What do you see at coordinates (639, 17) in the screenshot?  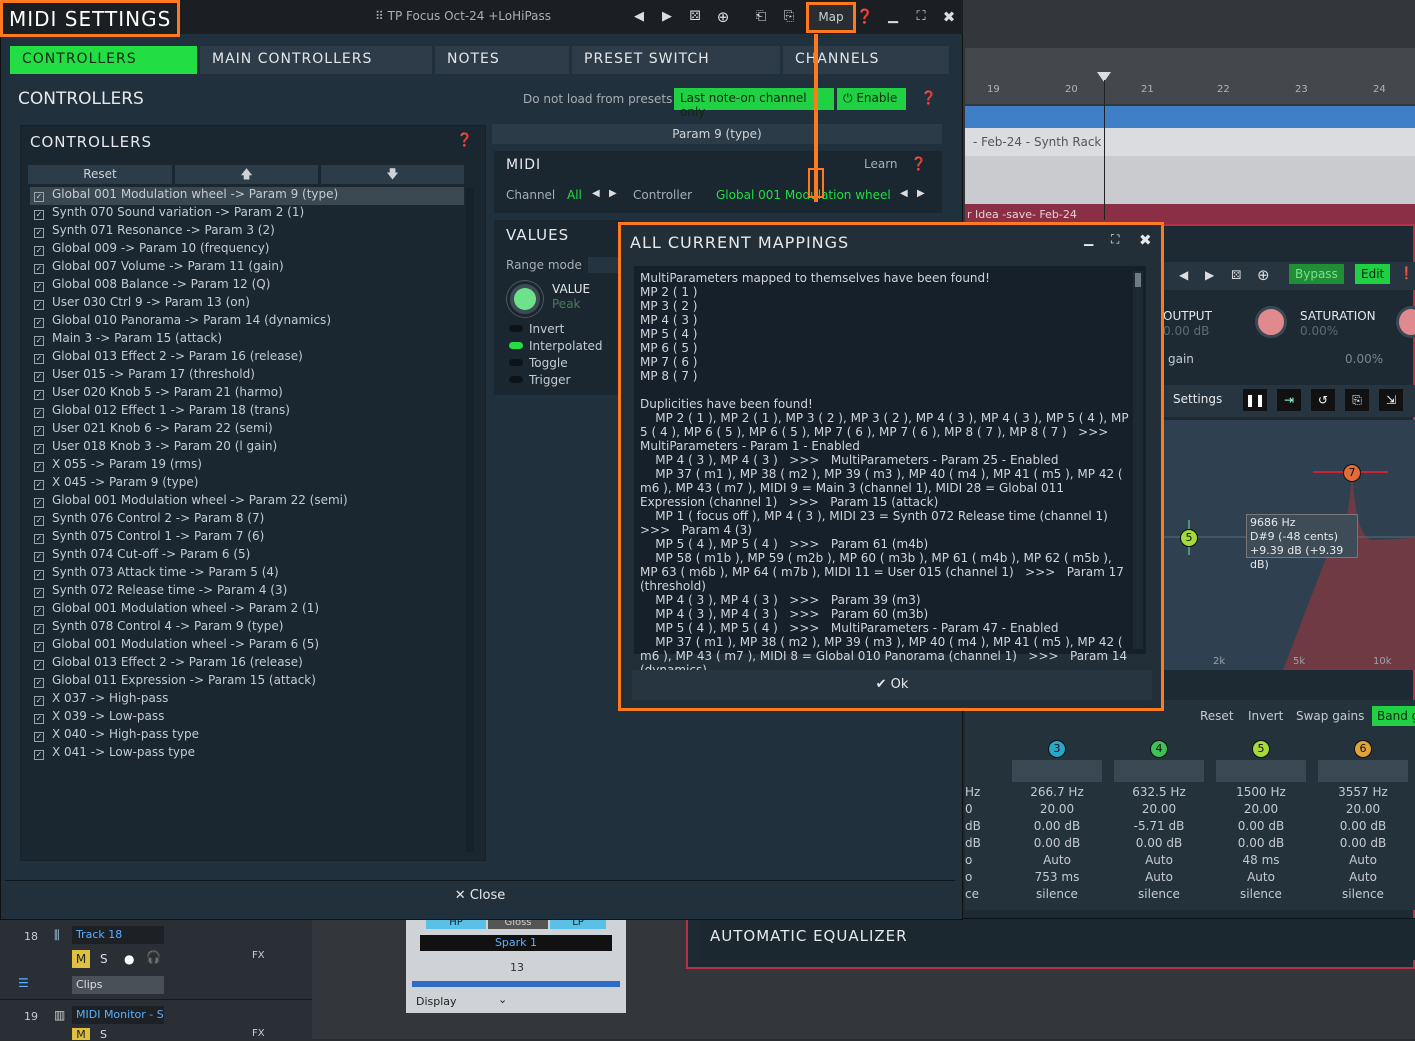 I see `prev-preset-icon: ◀` at bounding box center [639, 17].